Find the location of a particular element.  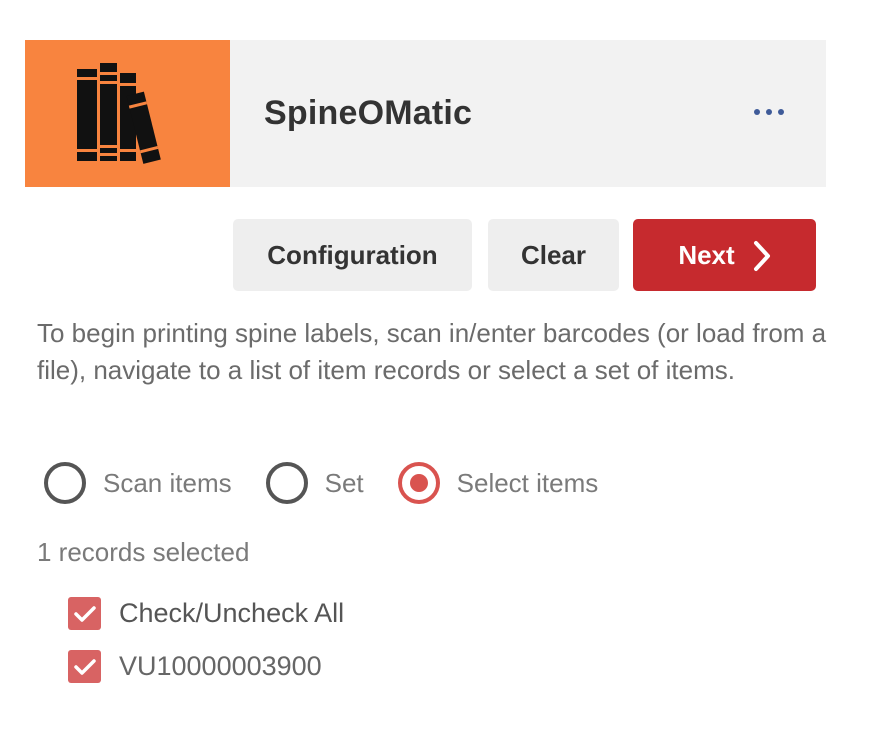

mode-radio-group: Scan items Set Select items is located at coordinates (321, 483).